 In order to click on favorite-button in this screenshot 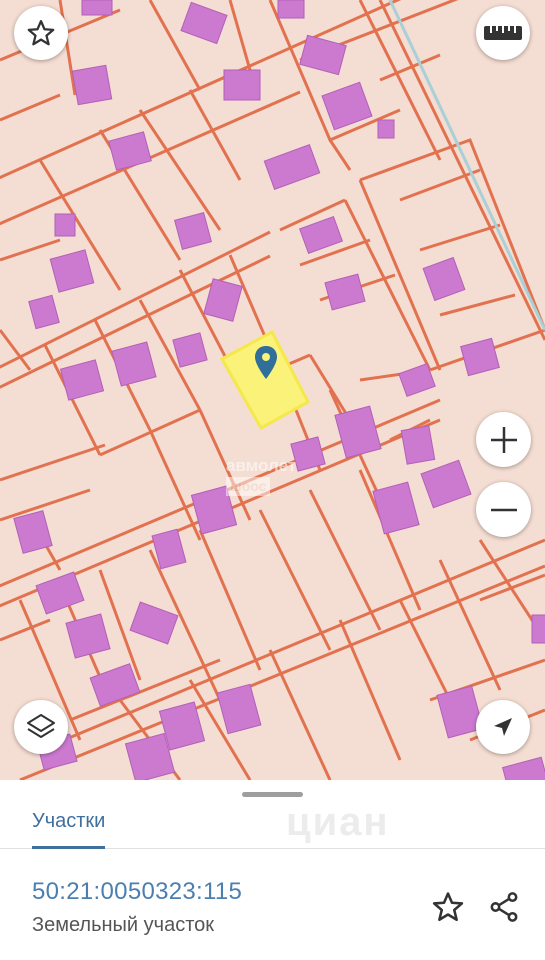, I will do `click(448, 907)`.